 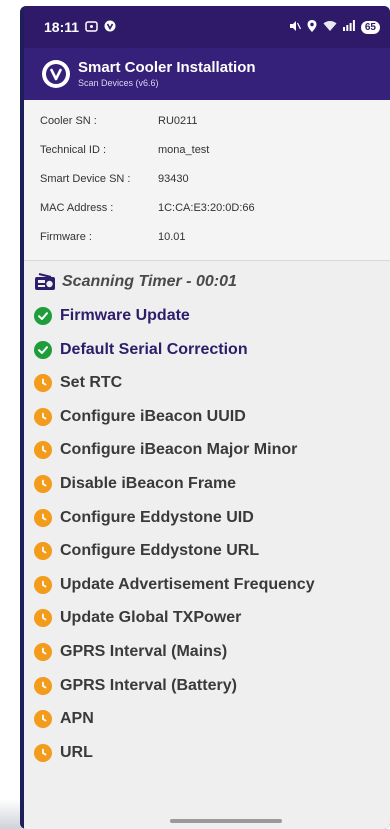 What do you see at coordinates (167, 67) in the screenshot?
I see `app-title: Smart Cooler Installation` at bounding box center [167, 67].